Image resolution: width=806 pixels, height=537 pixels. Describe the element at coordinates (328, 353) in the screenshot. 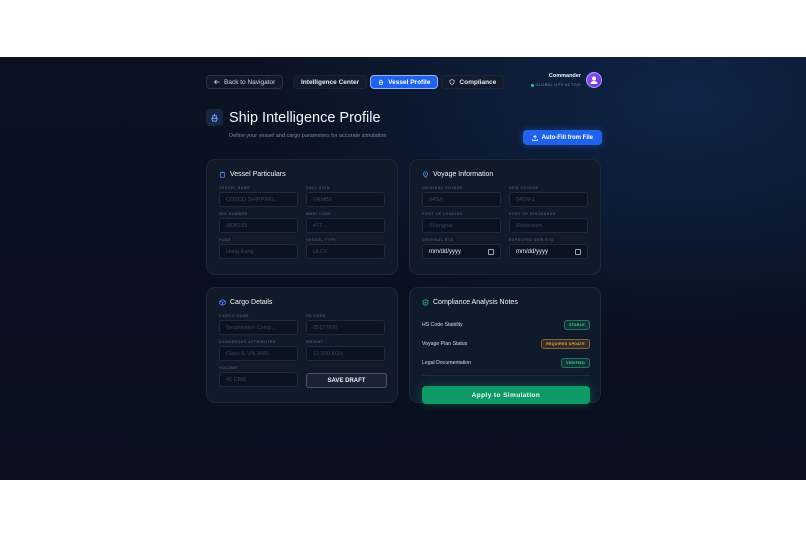

I see `placeholder: 12,500 KGS` at that location.